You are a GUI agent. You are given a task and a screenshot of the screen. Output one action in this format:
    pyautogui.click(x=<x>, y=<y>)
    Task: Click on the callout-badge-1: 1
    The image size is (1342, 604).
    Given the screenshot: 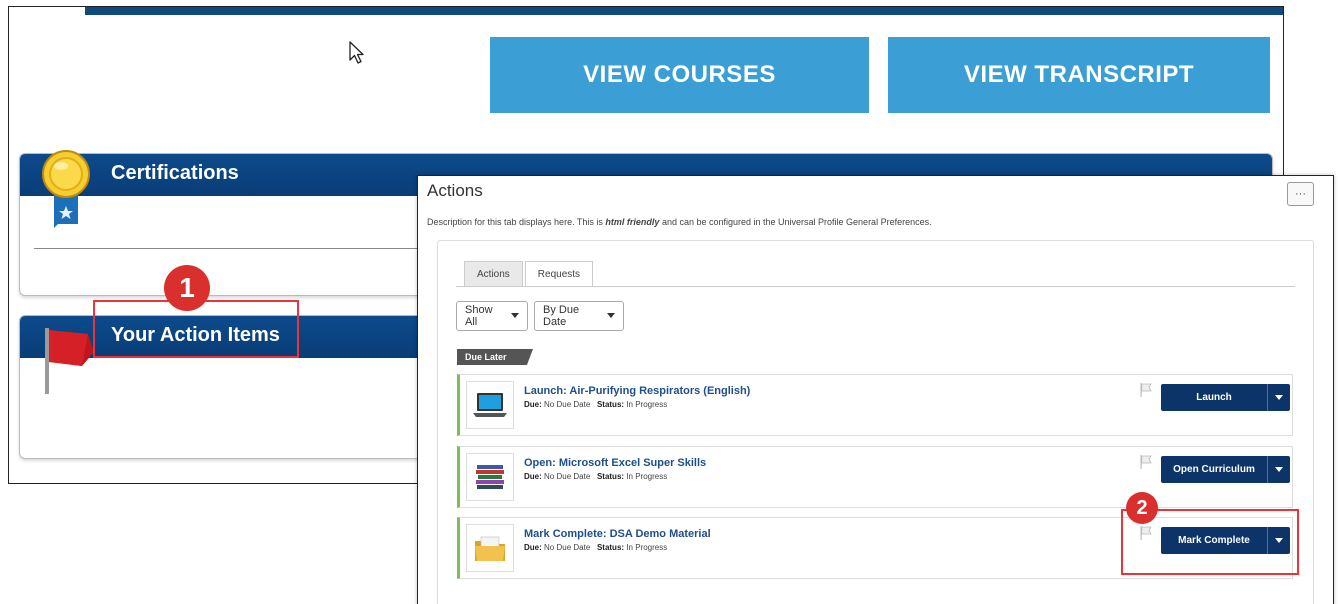 What is the action you would take?
    pyautogui.click(x=187, y=288)
    